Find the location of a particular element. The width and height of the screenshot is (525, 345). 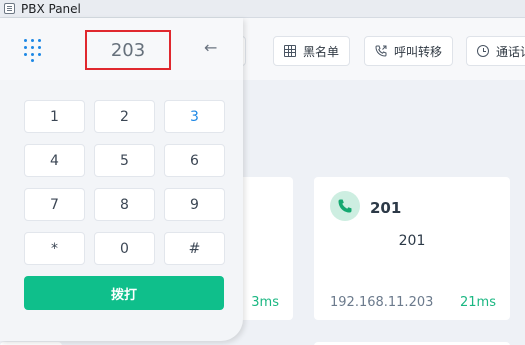

blacklist-button: 黑名单 is located at coordinates (312, 51).